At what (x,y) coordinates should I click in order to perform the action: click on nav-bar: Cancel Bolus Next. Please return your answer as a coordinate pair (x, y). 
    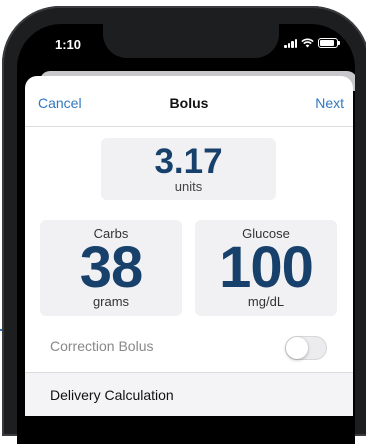
    Looking at the image, I should click on (189, 101).